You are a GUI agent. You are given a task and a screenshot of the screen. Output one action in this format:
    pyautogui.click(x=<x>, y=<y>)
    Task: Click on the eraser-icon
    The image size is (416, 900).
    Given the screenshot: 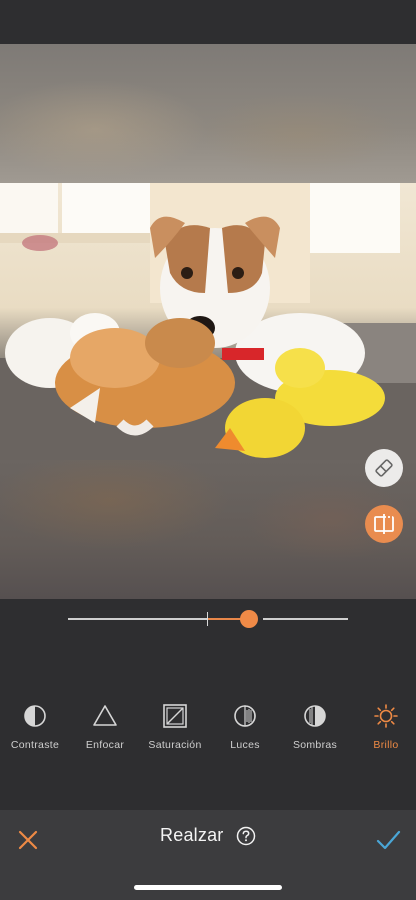 What is the action you would take?
    pyautogui.click(x=384, y=468)
    